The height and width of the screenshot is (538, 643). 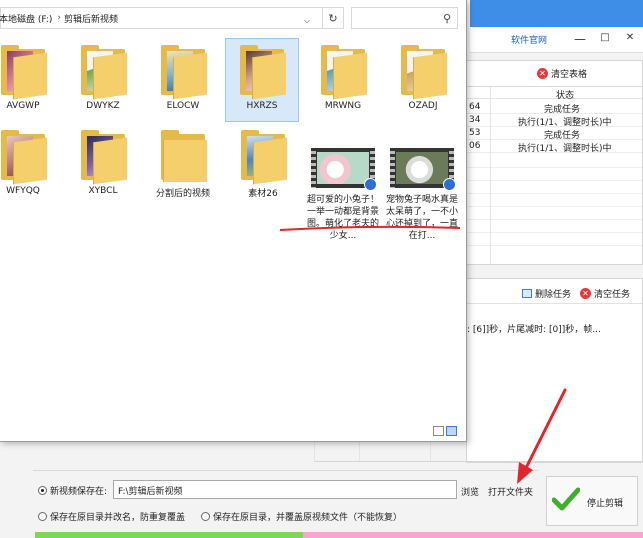 What do you see at coordinates (182, 194) in the screenshot?
I see `folder-name: 分割后的视频` at bounding box center [182, 194].